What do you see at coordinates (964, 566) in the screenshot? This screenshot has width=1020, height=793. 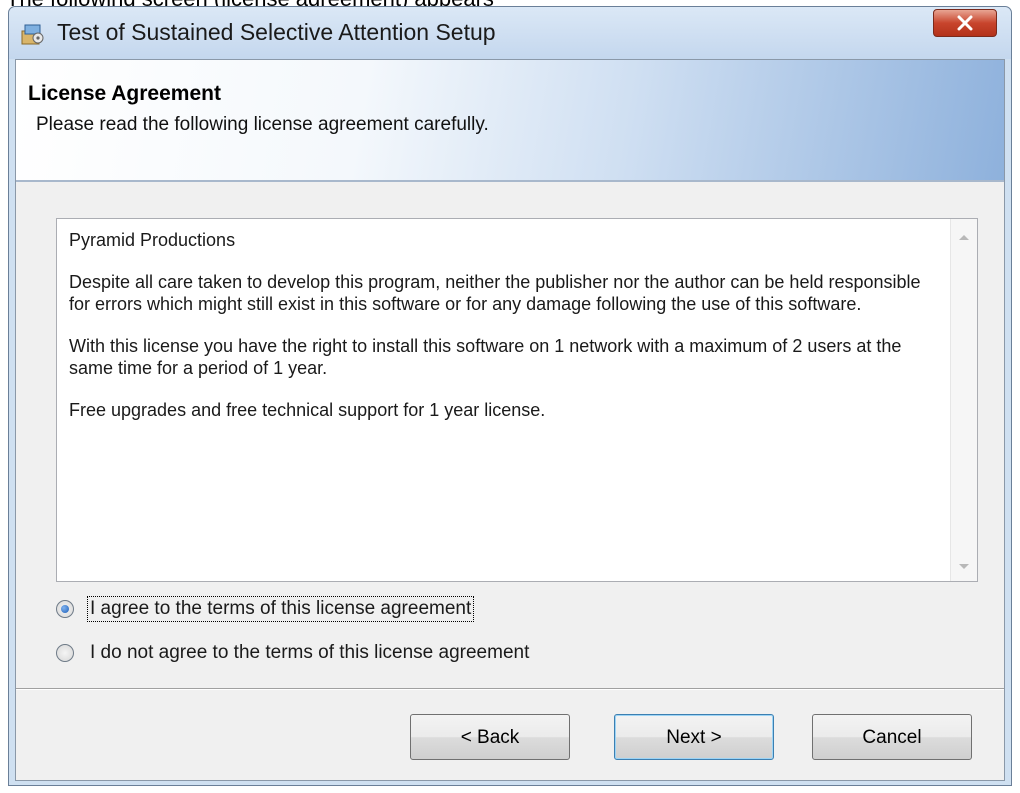 I see `scroll-down-arrow-icon` at bounding box center [964, 566].